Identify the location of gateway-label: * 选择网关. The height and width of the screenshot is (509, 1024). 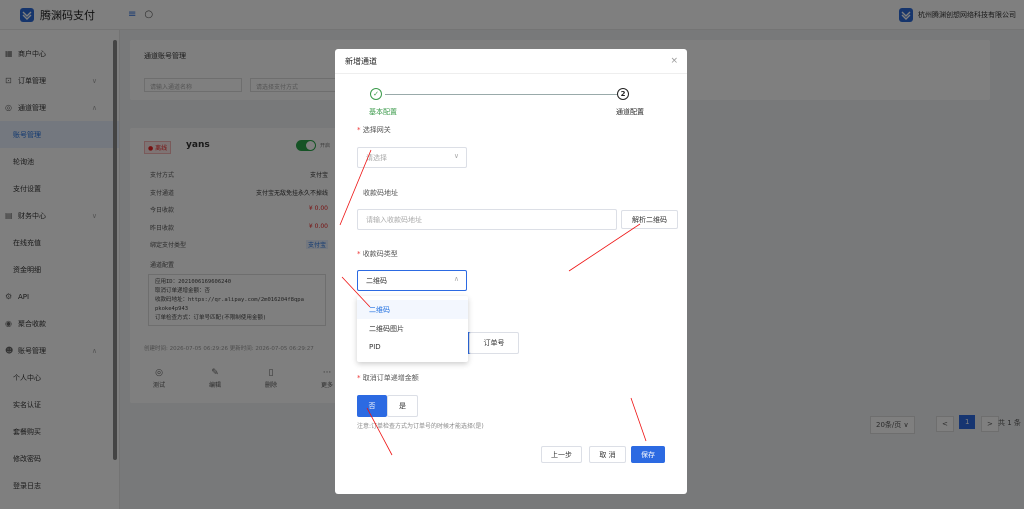
(374, 130).